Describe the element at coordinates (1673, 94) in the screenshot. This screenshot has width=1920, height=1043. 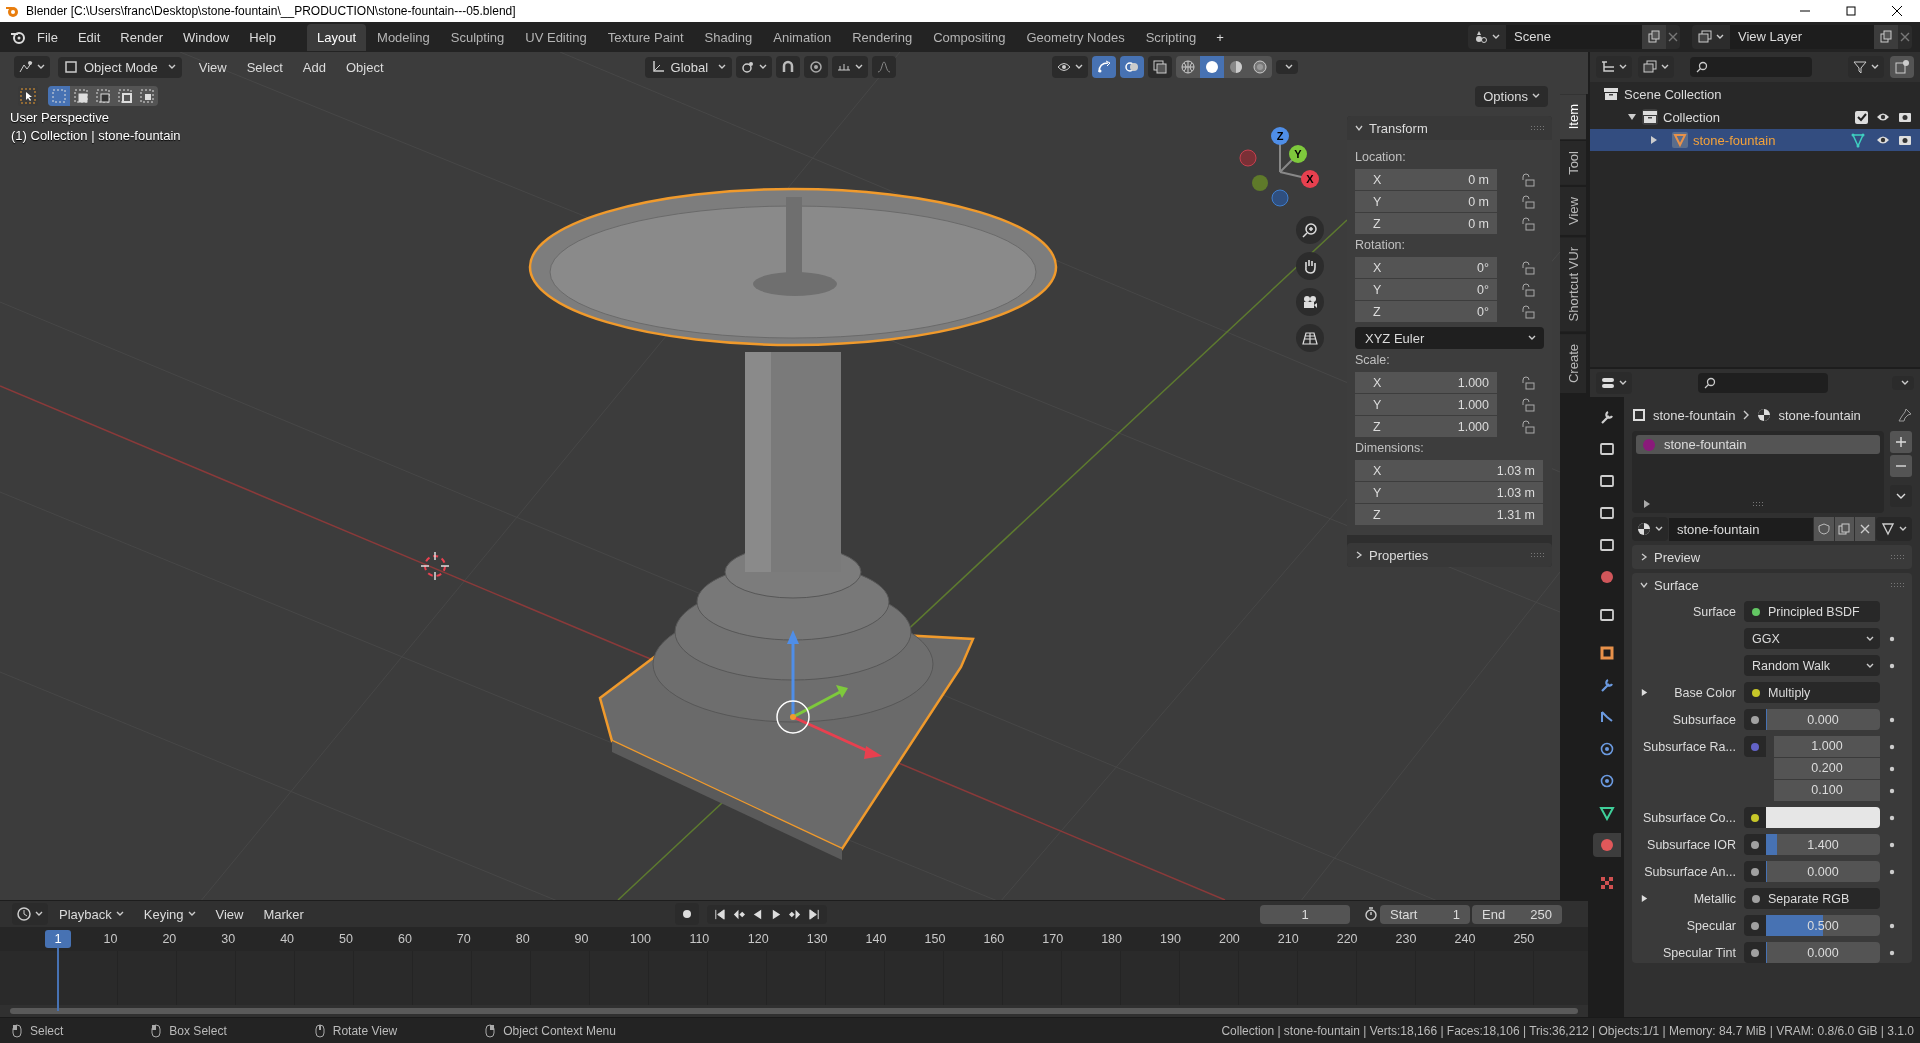
I see `outliner-item-label: Scene Collection` at that location.